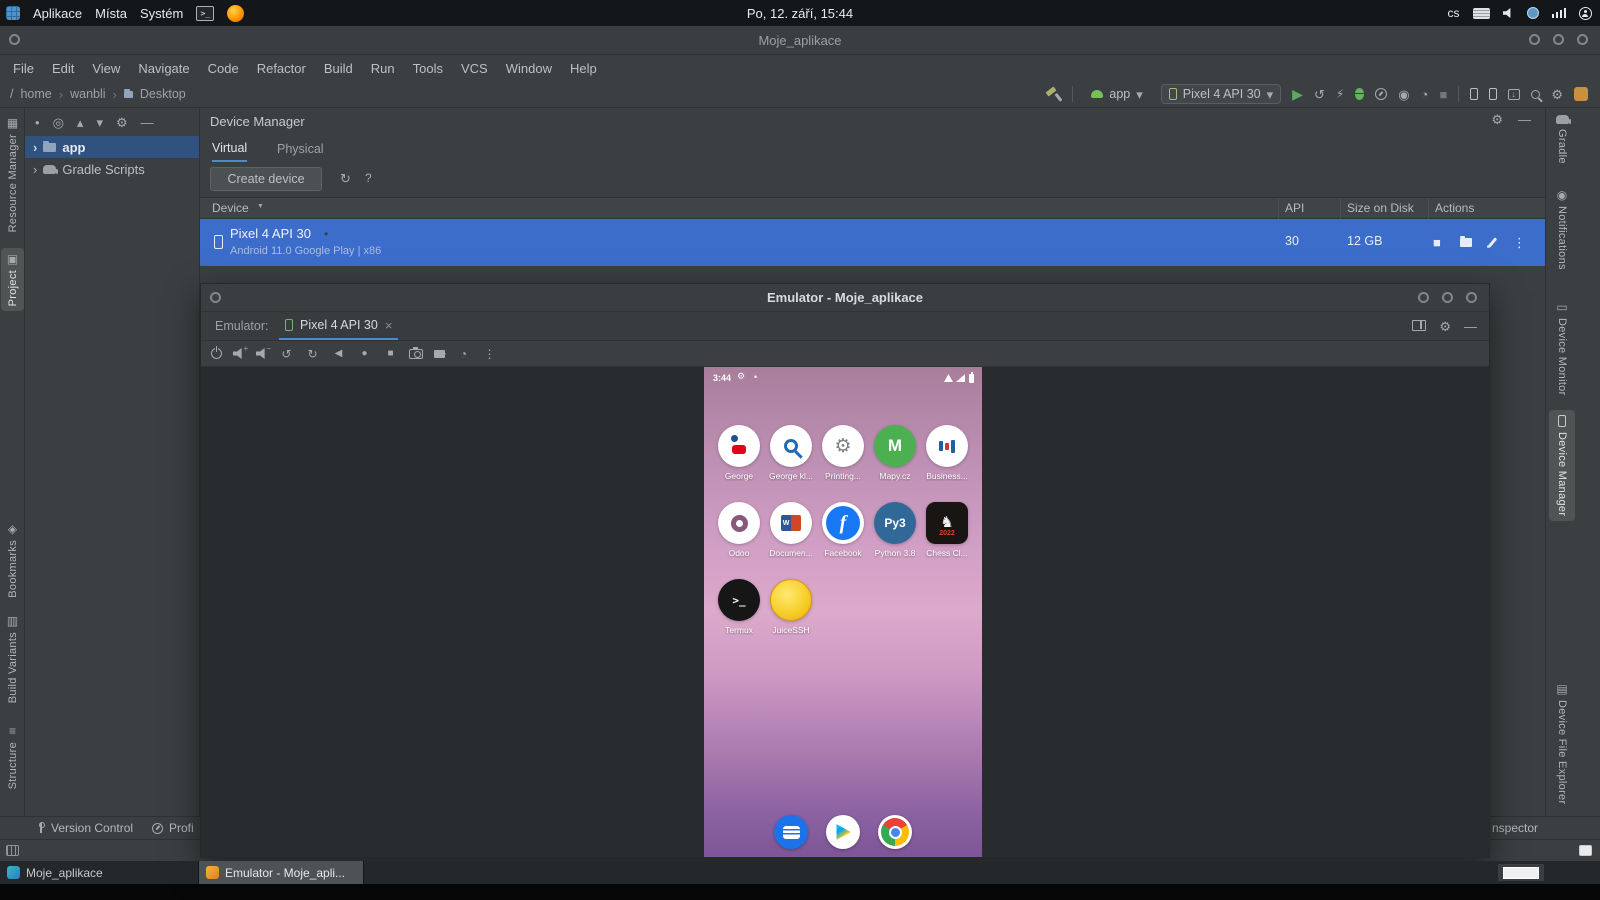 This screenshot has height=900, width=1600. I want to click on phone-screen: 3:44 George George kl... ⚙, so click(843, 612).